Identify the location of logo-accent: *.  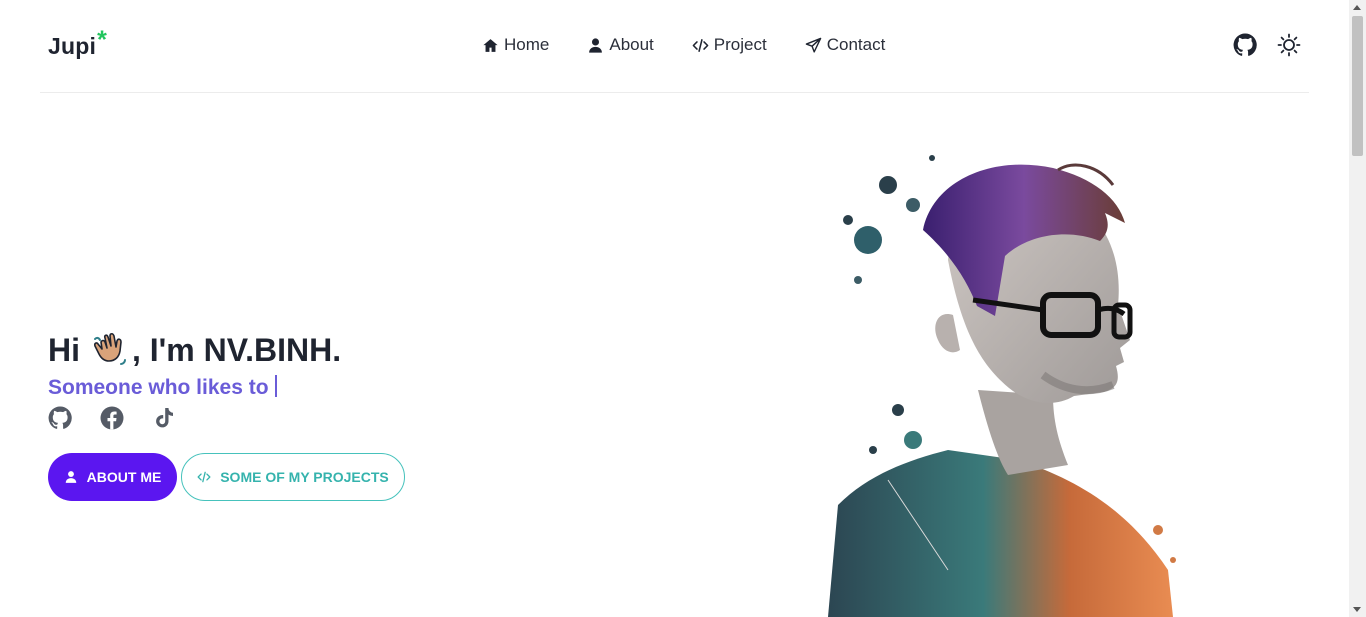
(102, 40).